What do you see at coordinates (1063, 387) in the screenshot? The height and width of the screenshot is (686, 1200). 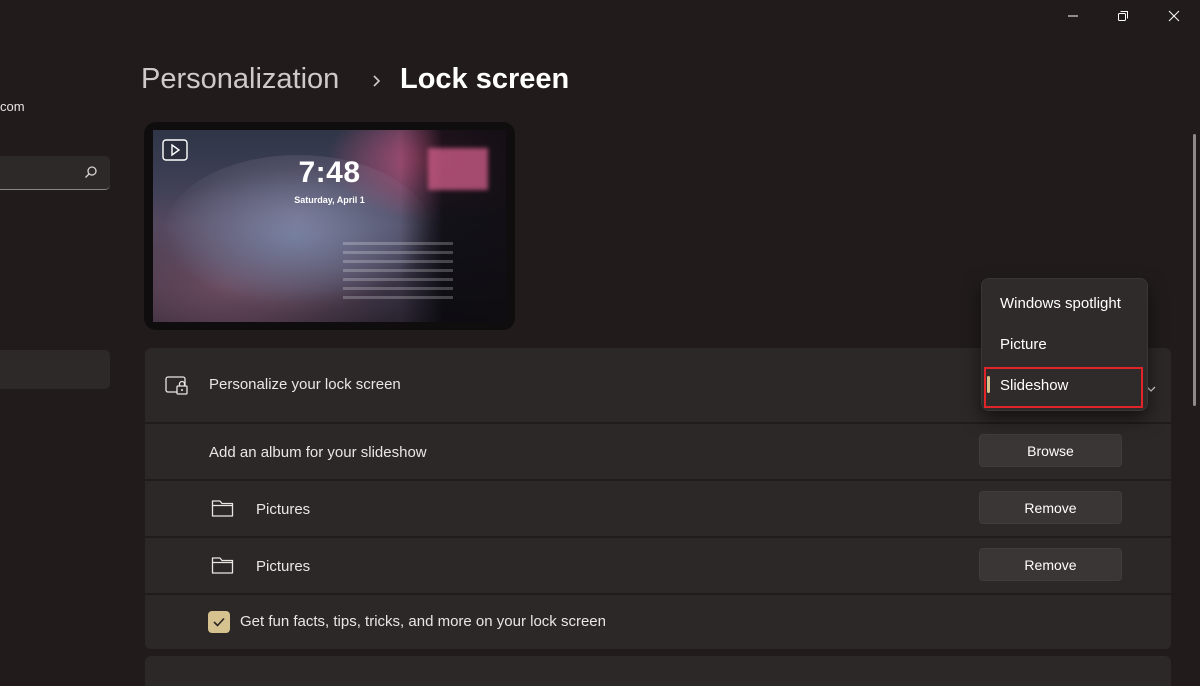 I see `slideshow-highlight-box` at bounding box center [1063, 387].